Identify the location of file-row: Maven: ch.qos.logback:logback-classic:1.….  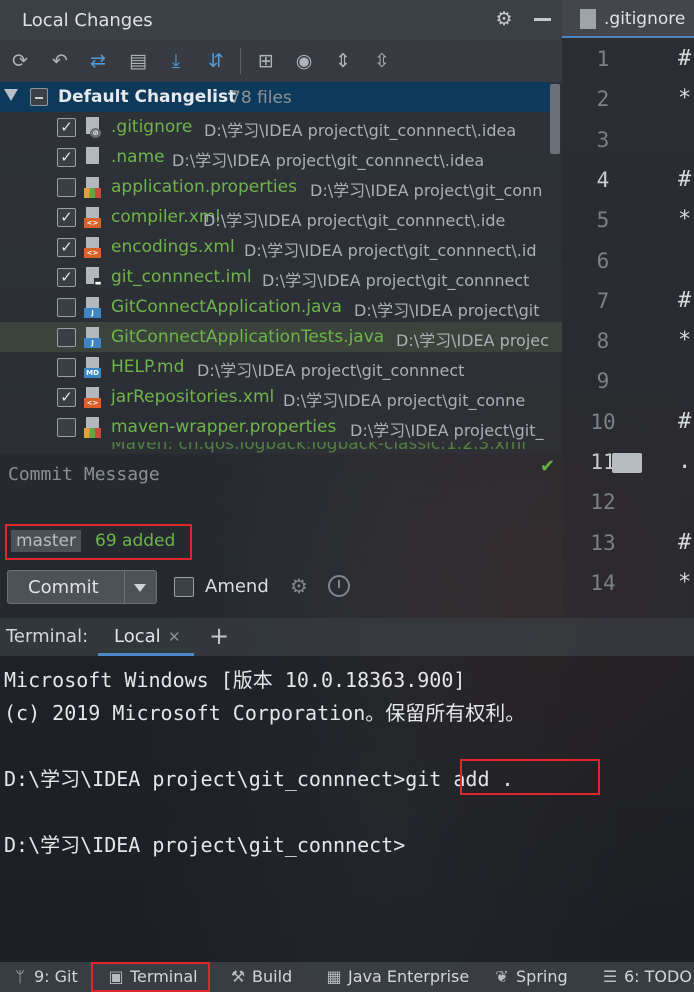
(281, 448).